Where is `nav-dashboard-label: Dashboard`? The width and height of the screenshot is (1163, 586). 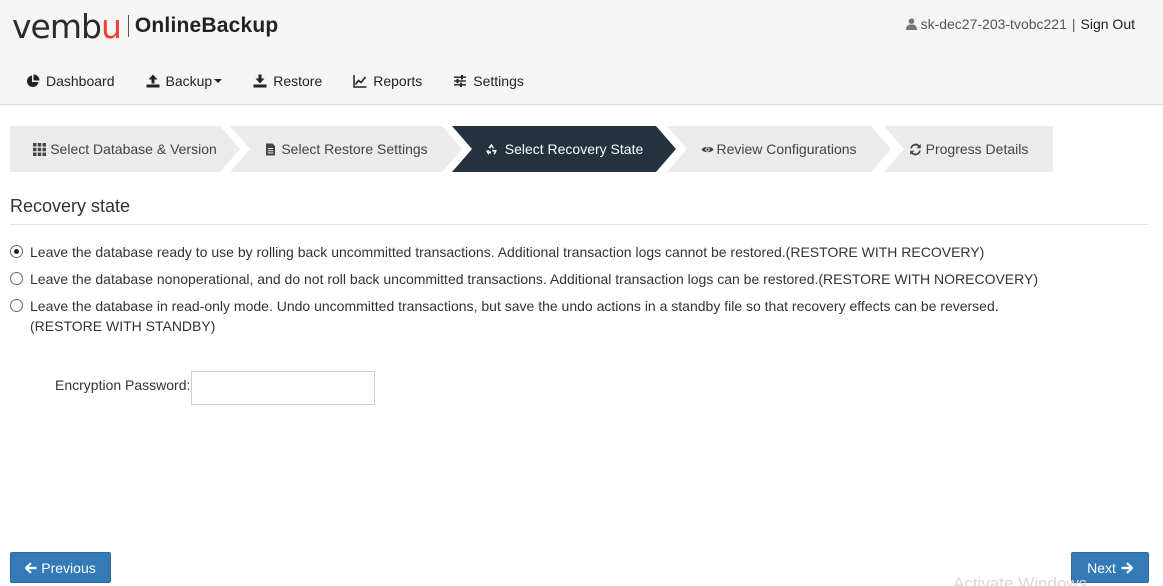 nav-dashboard-label: Dashboard is located at coordinates (80, 81).